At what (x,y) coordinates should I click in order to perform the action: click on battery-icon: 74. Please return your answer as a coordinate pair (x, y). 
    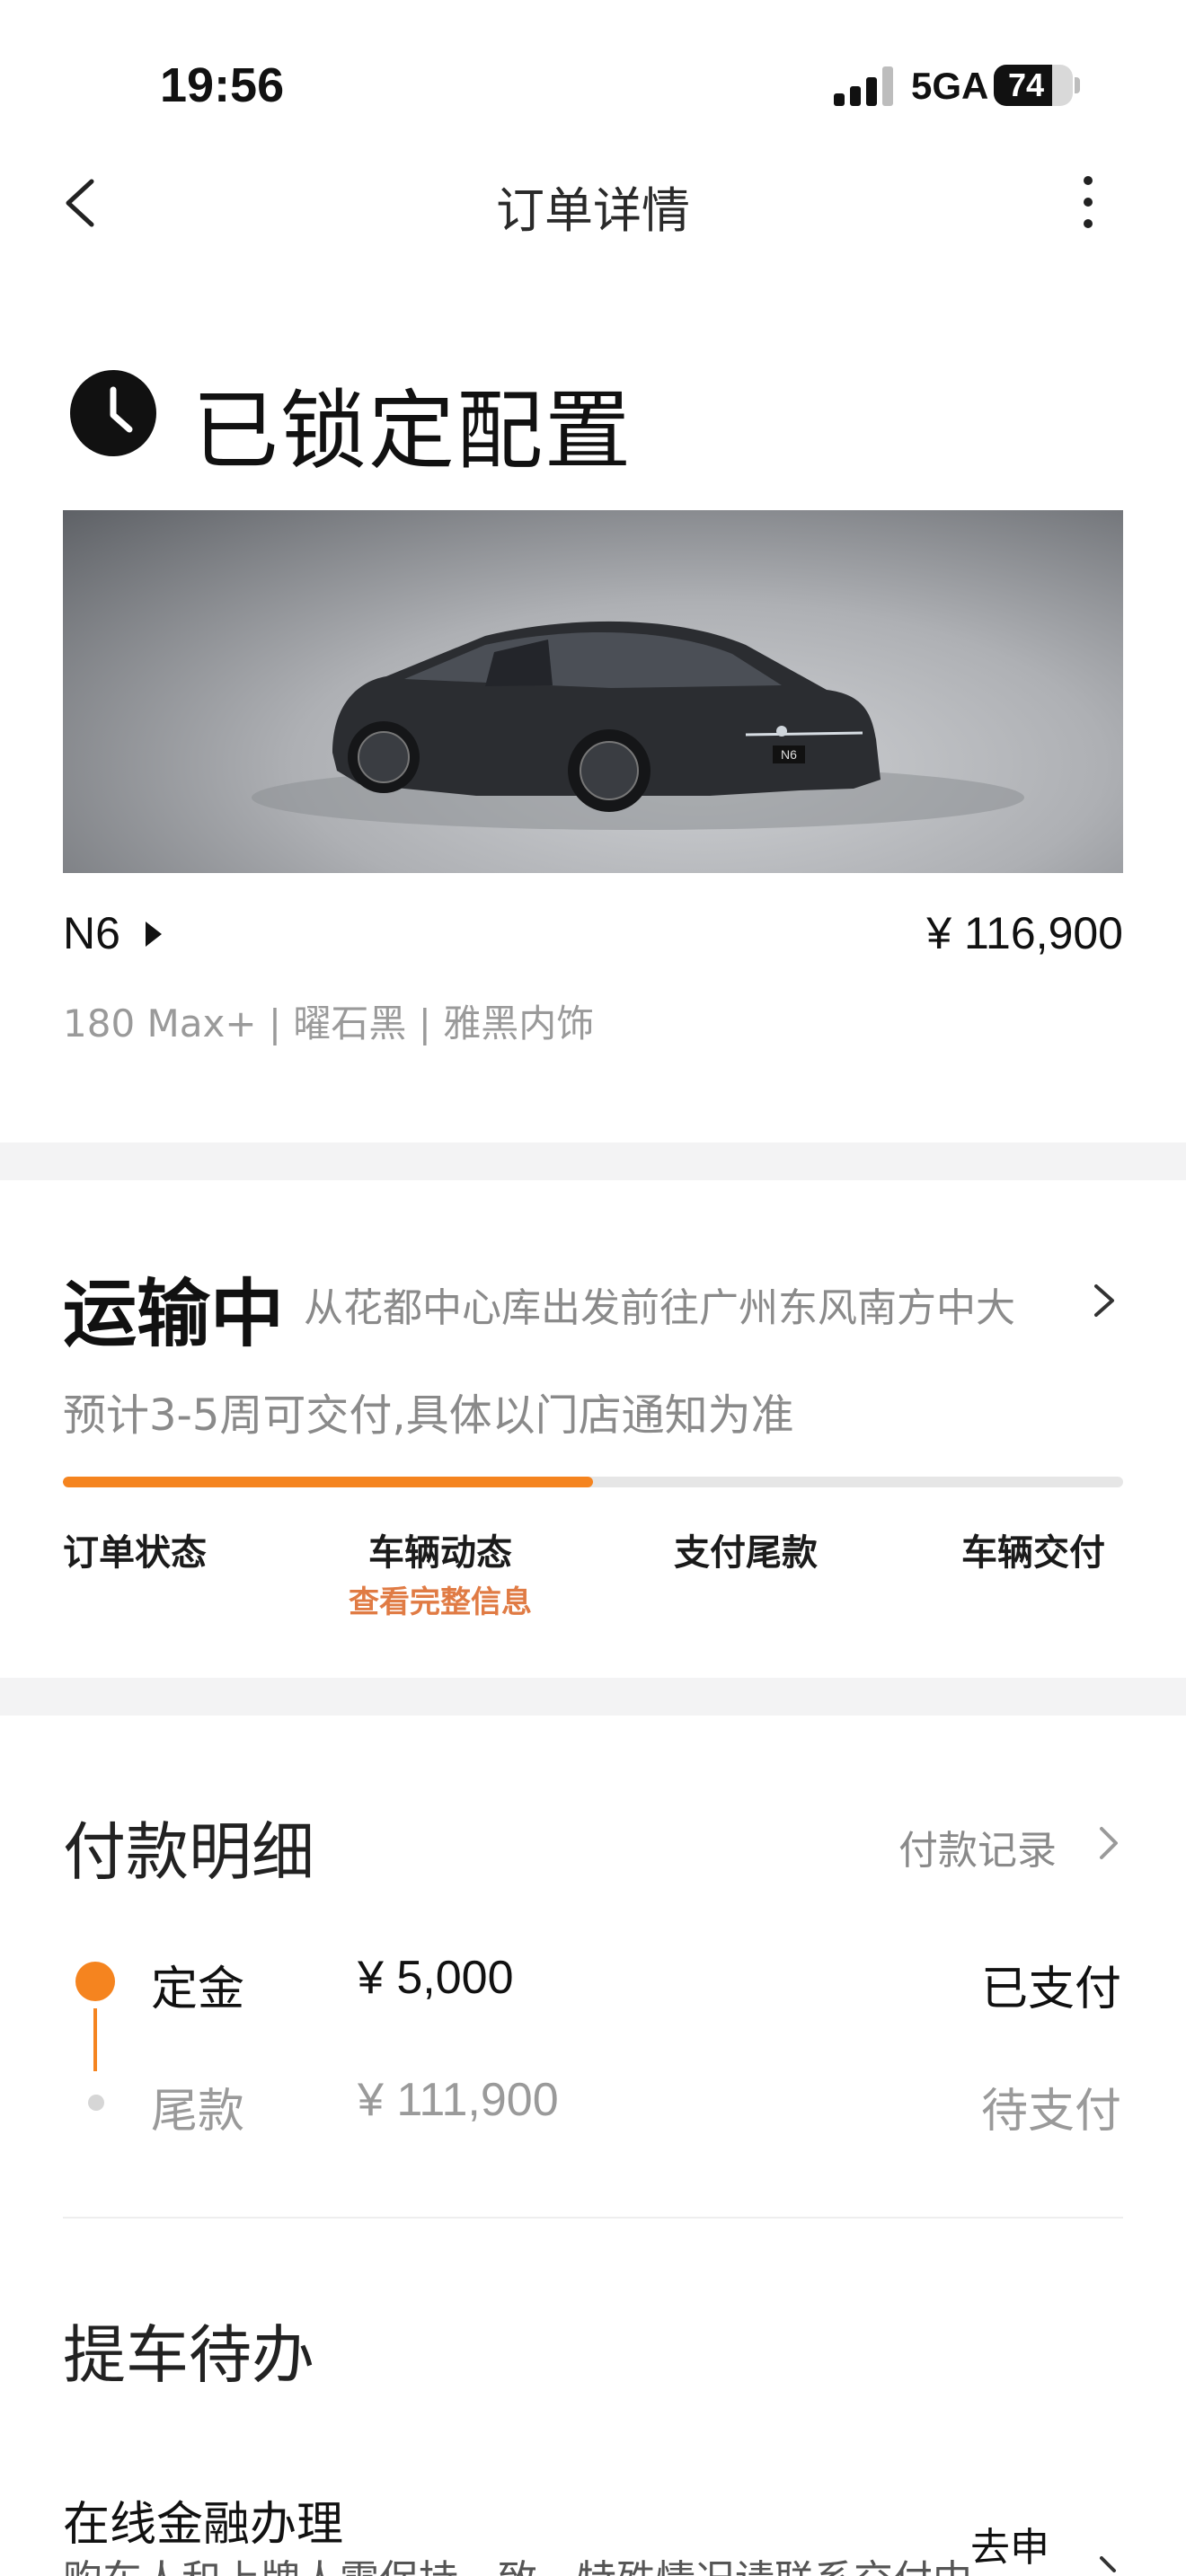
    Looking at the image, I should click on (1037, 85).